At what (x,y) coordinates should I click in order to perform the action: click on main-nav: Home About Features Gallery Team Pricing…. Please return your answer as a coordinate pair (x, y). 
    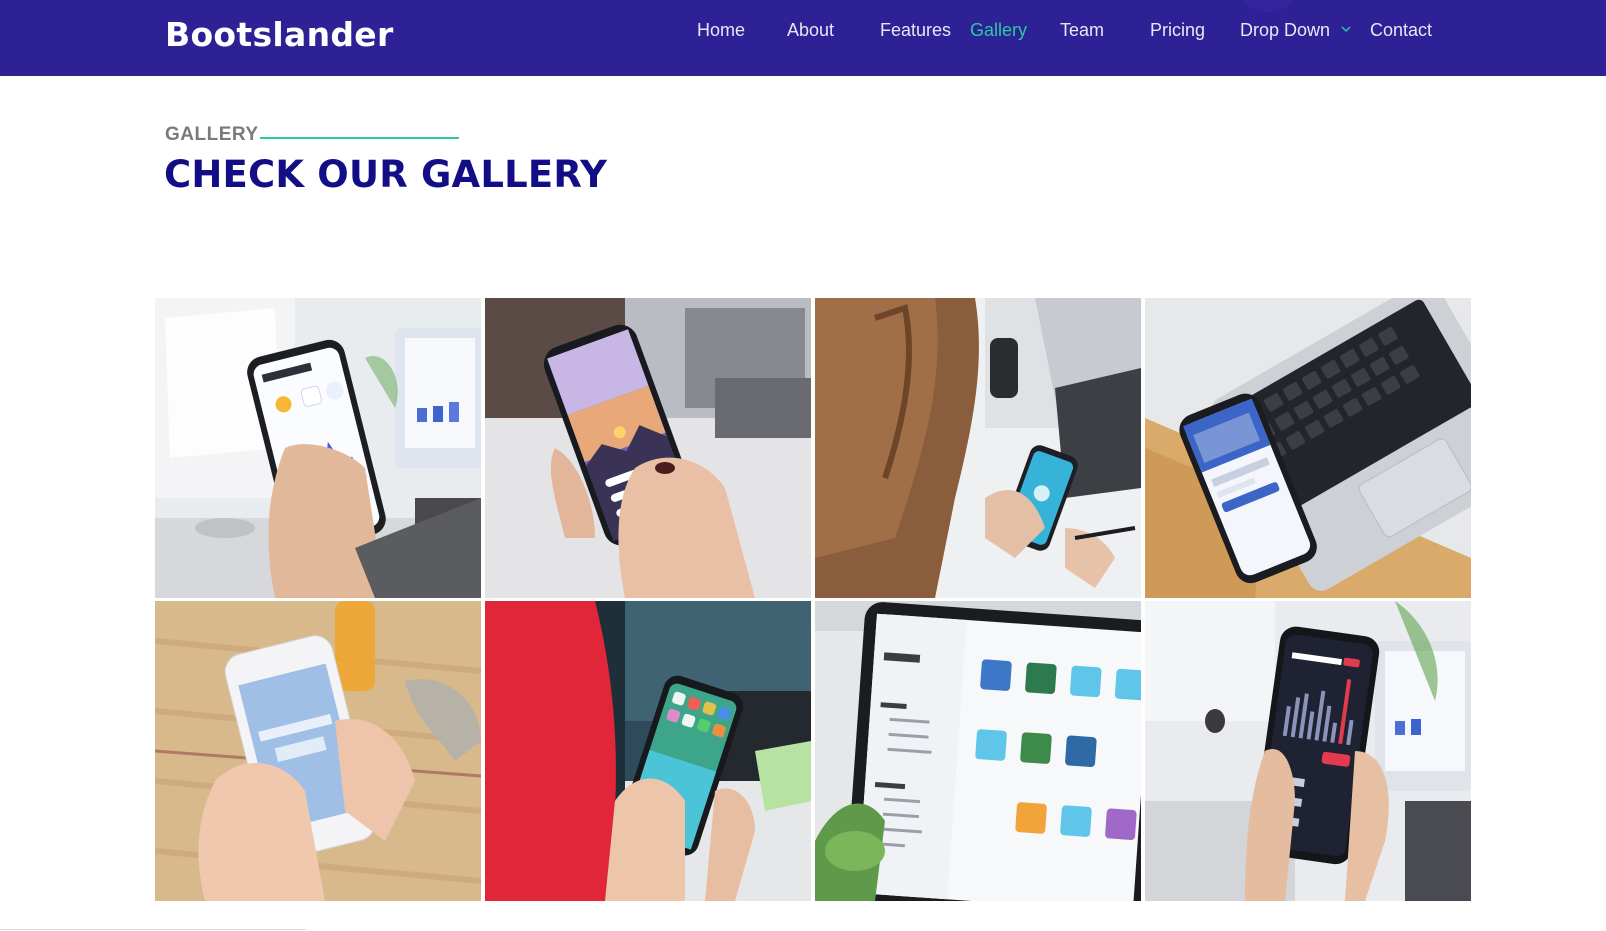
    Looking at the image, I should click on (803, 30).